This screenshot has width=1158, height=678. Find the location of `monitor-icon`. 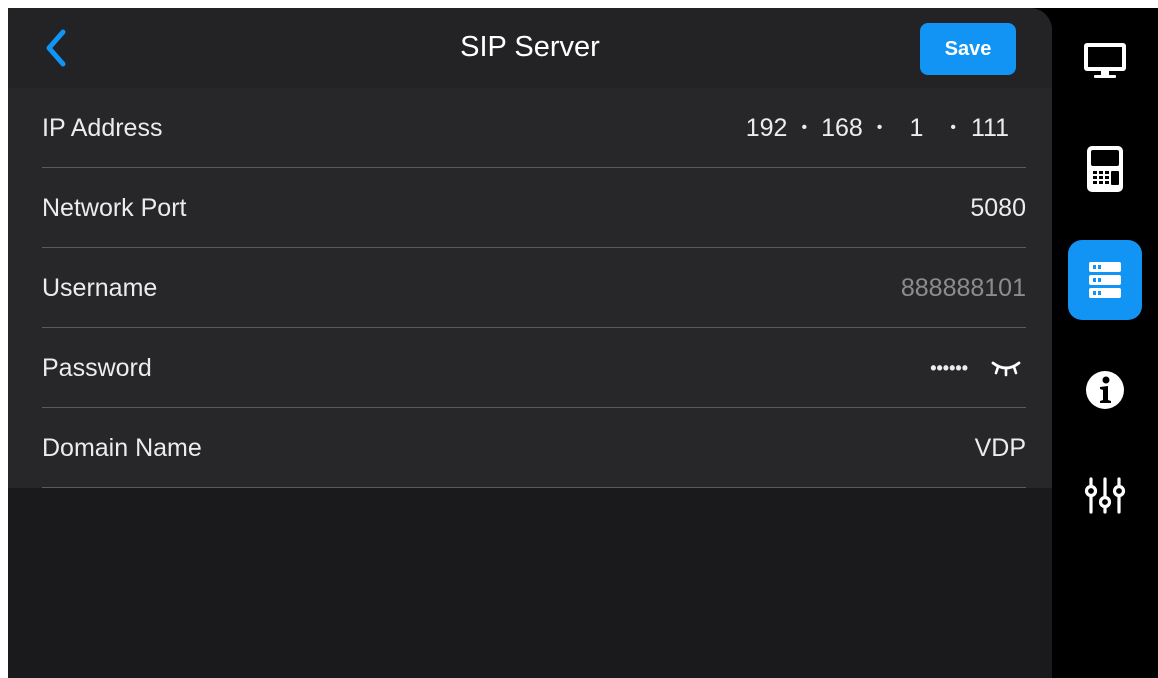

monitor-icon is located at coordinates (1105, 60).